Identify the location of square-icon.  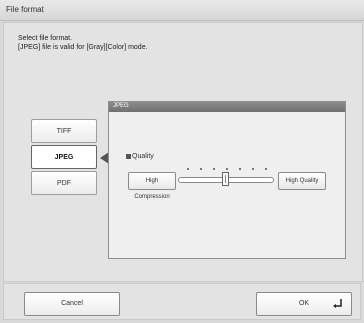
(128, 156).